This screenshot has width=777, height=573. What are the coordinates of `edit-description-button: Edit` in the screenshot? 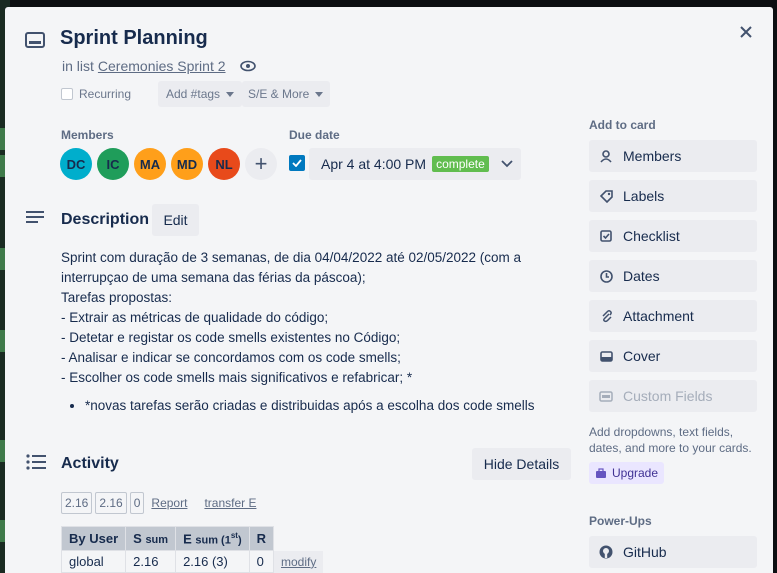 It's located at (175, 220).